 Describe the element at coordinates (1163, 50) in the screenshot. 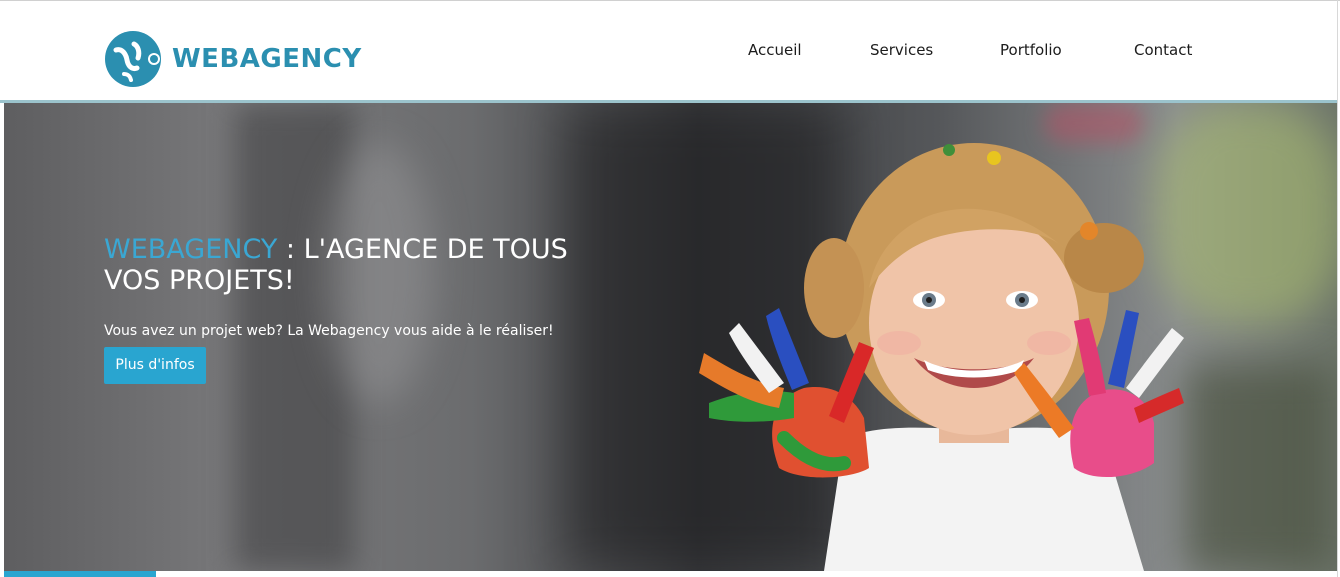

I see `nav-item-contact: Contact` at that location.